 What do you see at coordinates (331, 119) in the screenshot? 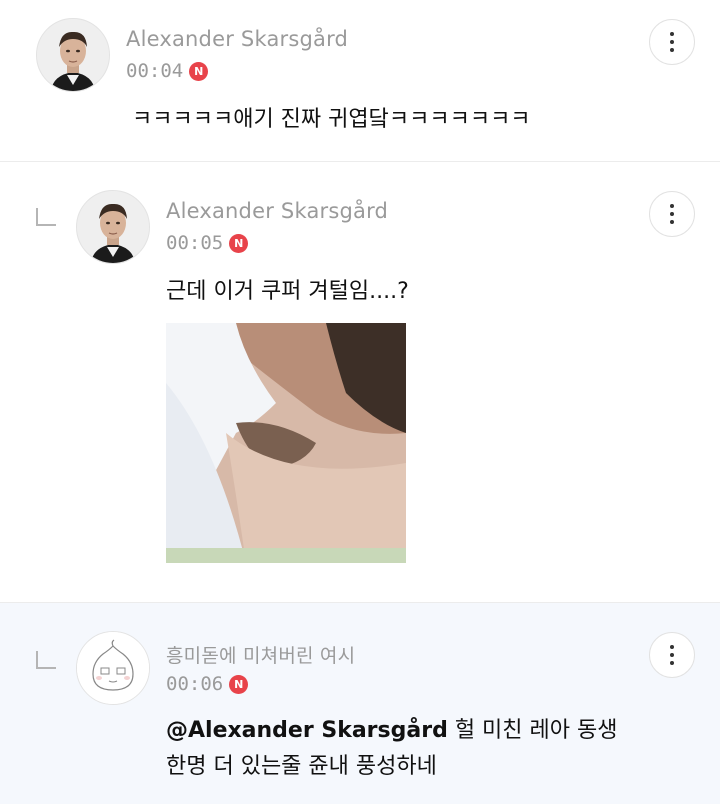
I see `comment-text: ㅋㅋㅋㅋㅋ애기 진짜 귀엽닼ㅋㅋㅋㅋㅋㅋㅋ` at bounding box center [331, 119].